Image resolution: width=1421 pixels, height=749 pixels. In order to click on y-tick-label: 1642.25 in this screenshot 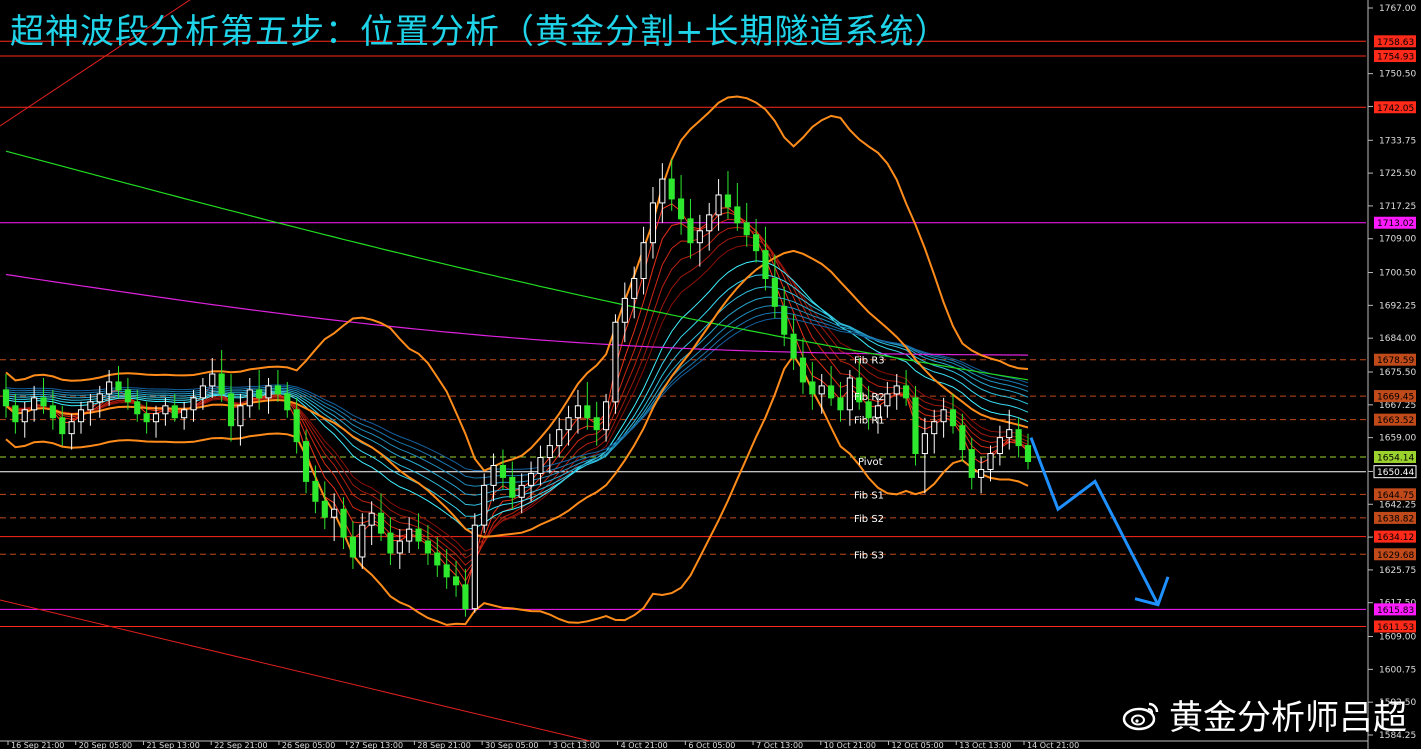, I will do `click(1397, 505)`.